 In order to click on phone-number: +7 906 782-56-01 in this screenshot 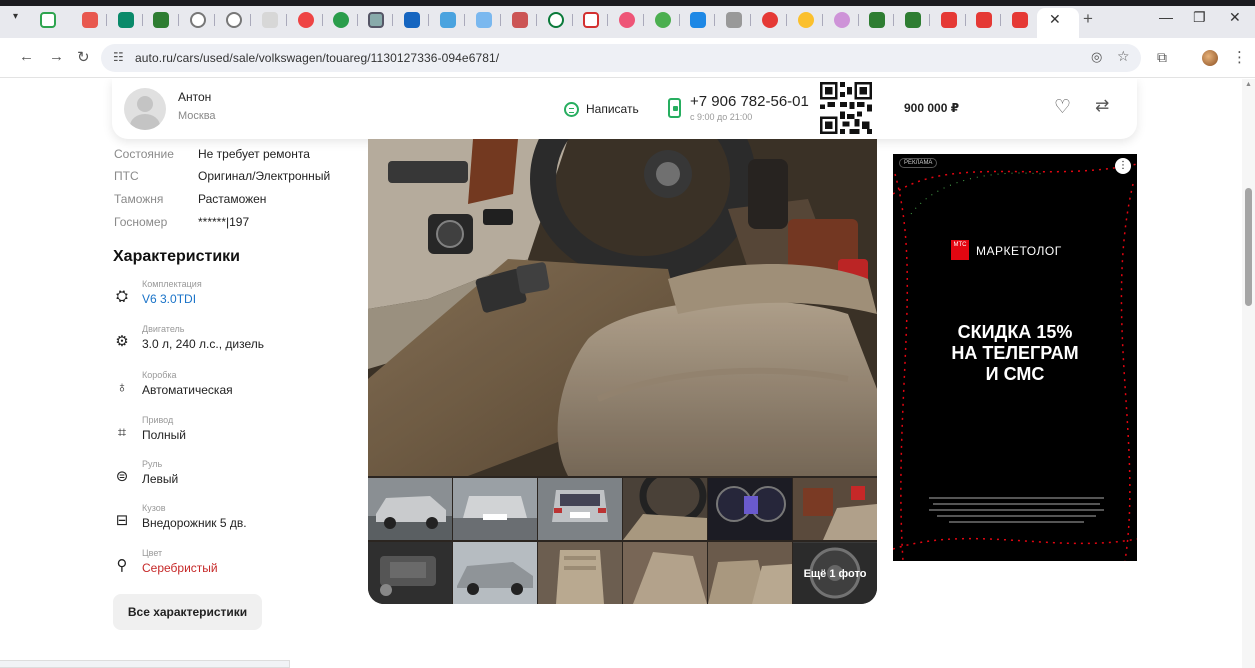, I will do `click(749, 101)`.